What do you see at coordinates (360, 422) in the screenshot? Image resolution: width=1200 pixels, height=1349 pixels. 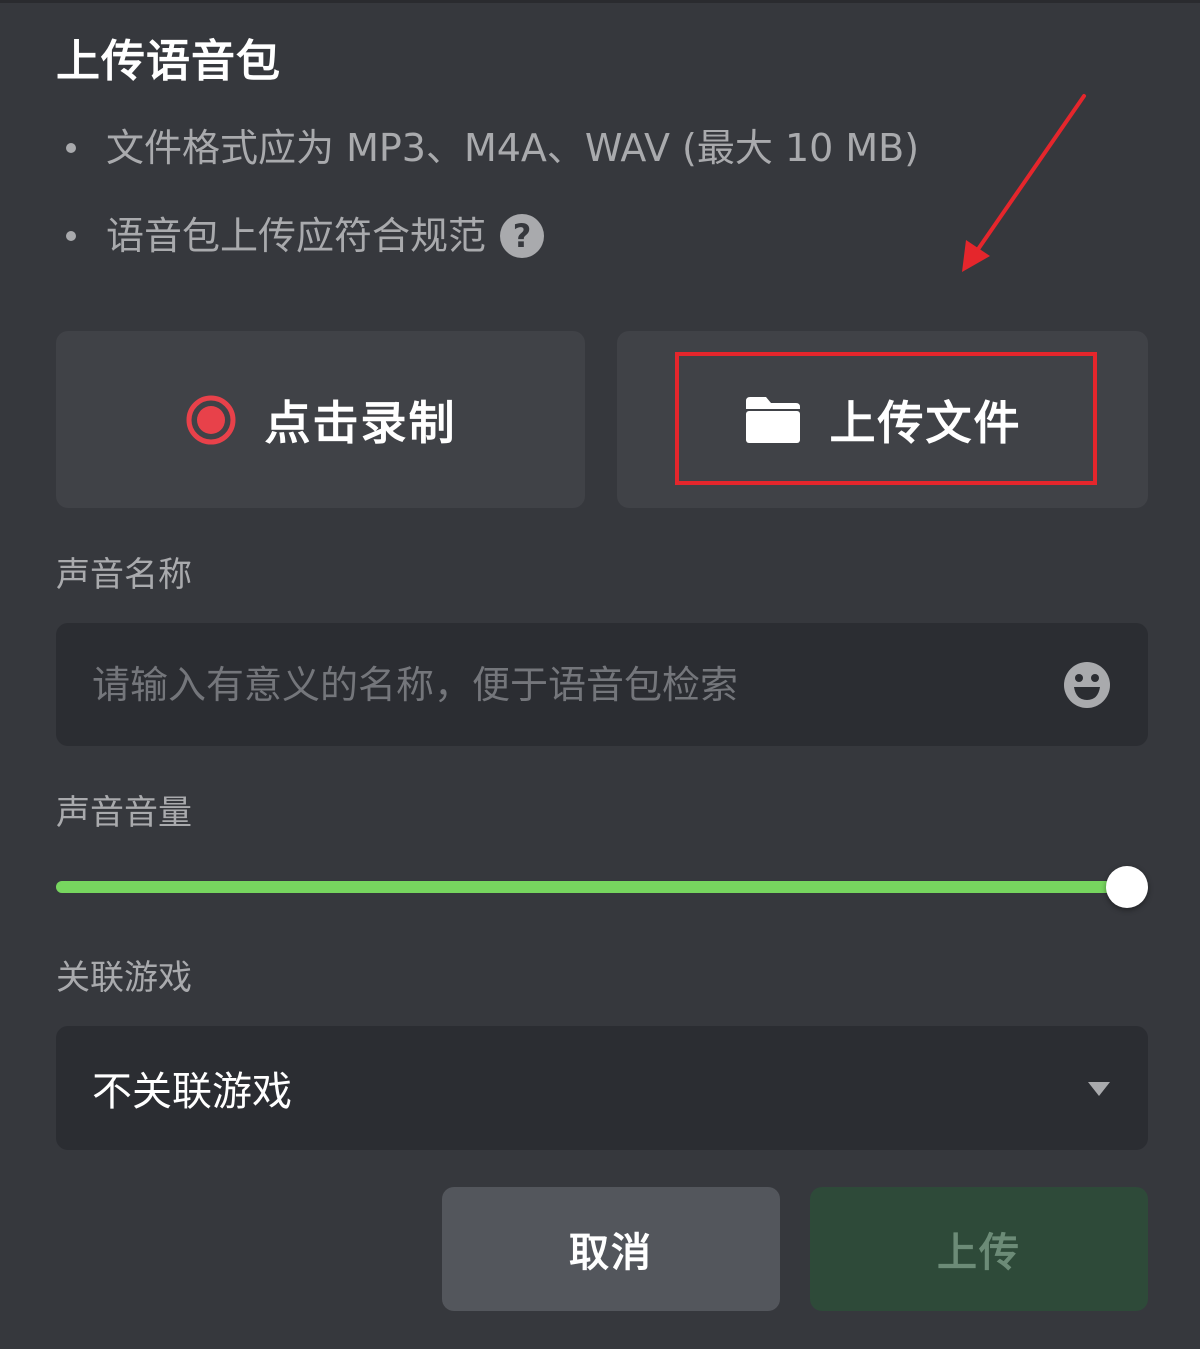 I see `record-button-label: 点击录制` at bounding box center [360, 422].